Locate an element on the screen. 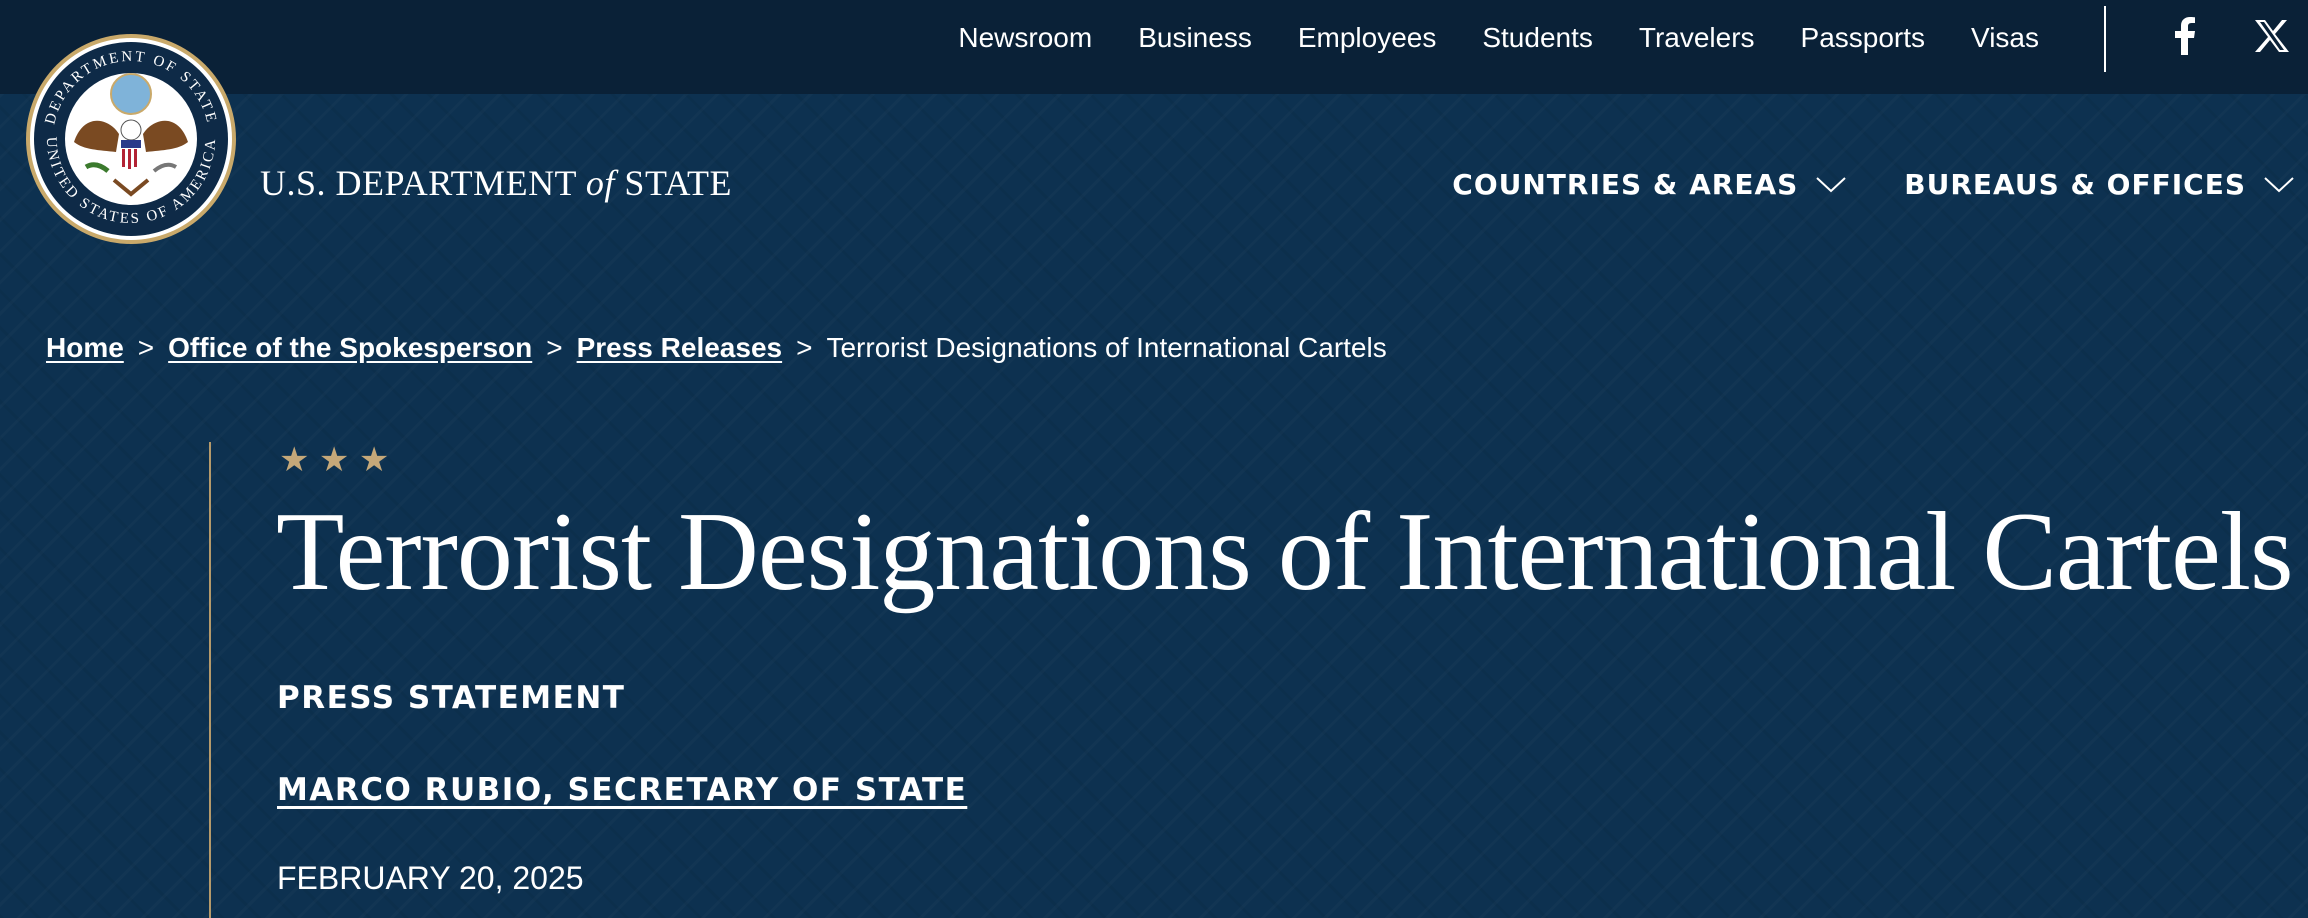 The height and width of the screenshot is (918, 2308). author-link: MARCO RUBIO, SECRETARY OF STATE is located at coordinates (622, 790).